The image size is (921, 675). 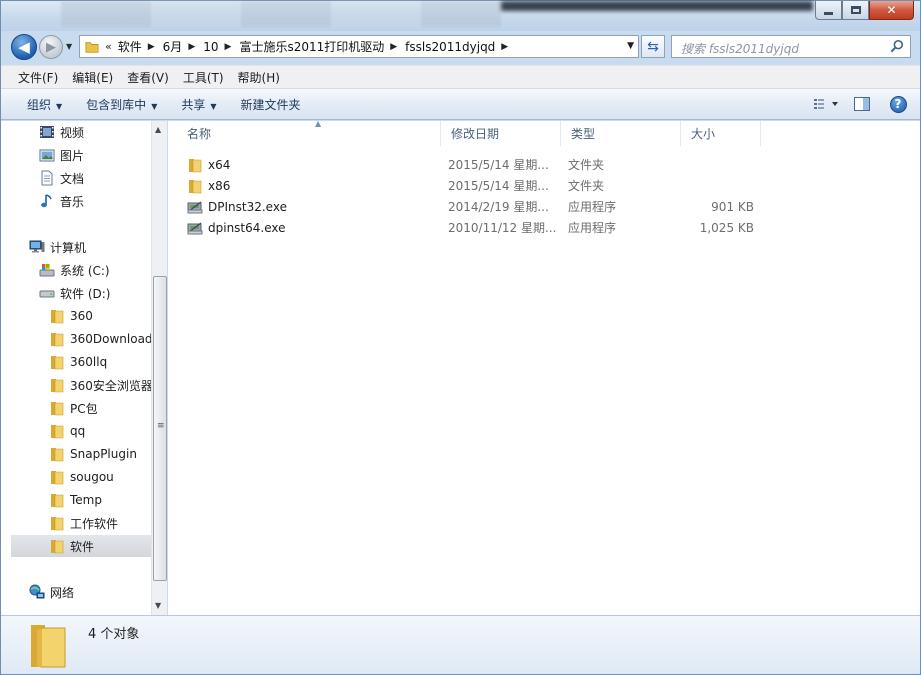 I want to click on close-icon: ✕, so click(x=891, y=10).